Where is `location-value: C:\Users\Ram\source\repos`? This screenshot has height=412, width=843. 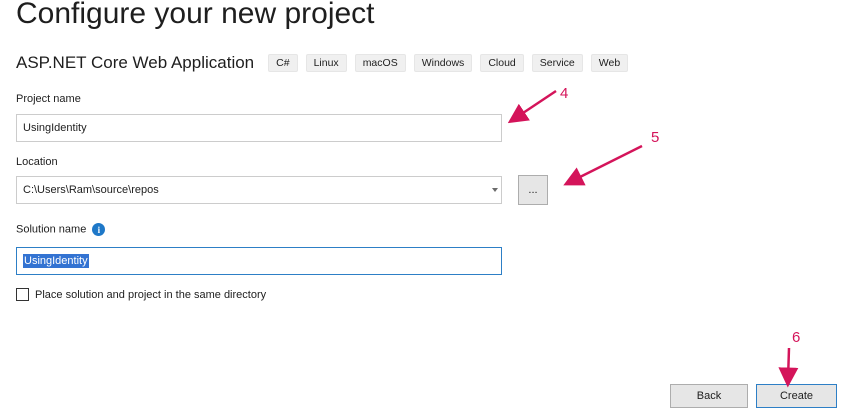
location-value: C:\Users\Ram\source\repos is located at coordinates (91, 190).